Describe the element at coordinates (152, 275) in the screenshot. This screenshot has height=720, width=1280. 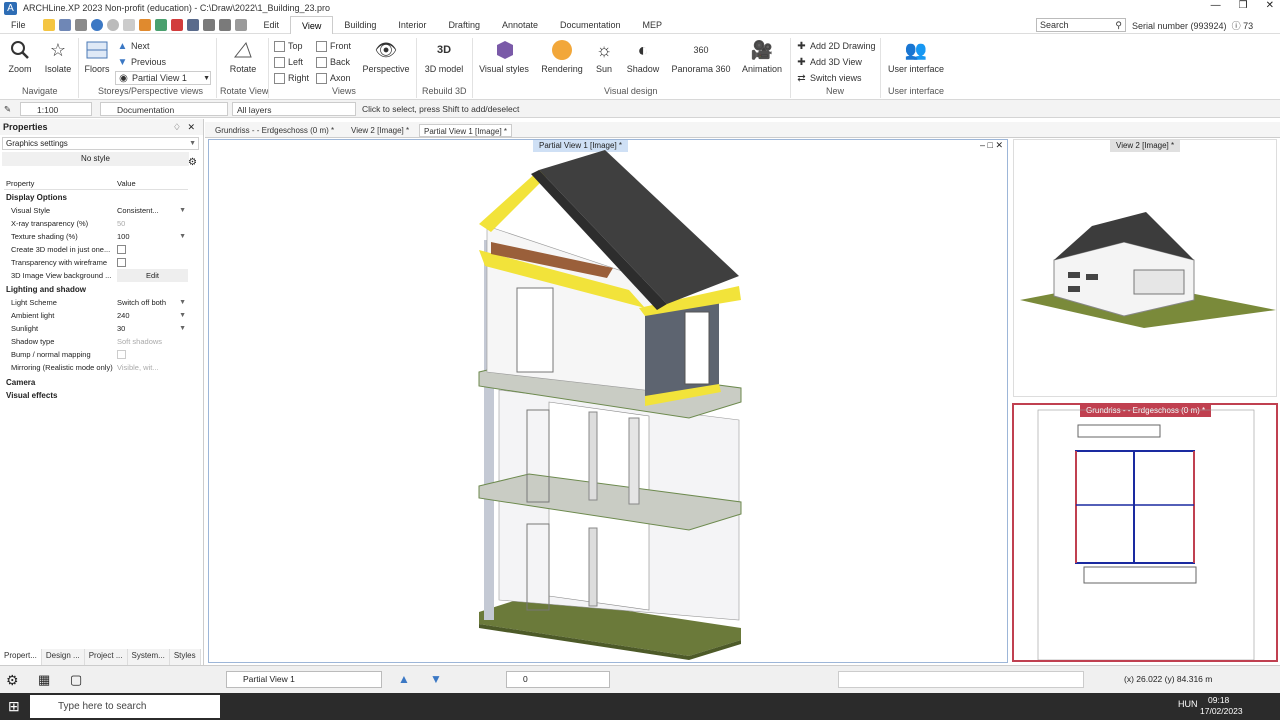
I see `edit-button: Edit` at that location.